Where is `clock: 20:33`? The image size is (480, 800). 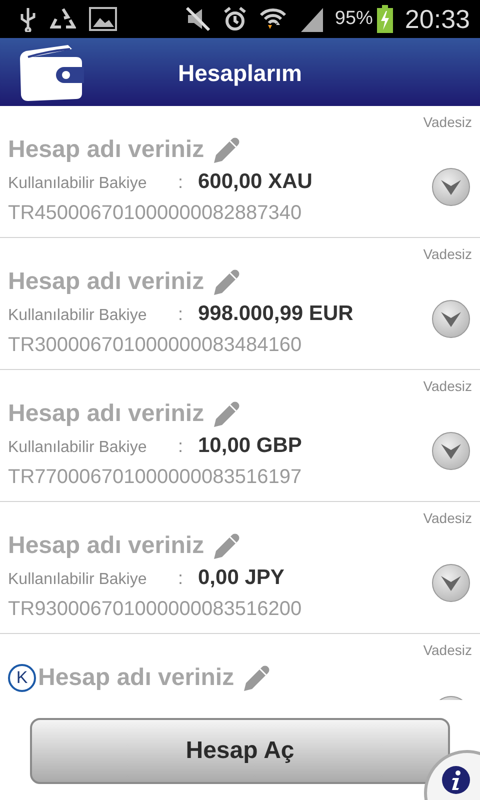
clock: 20:33 is located at coordinates (437, 19).